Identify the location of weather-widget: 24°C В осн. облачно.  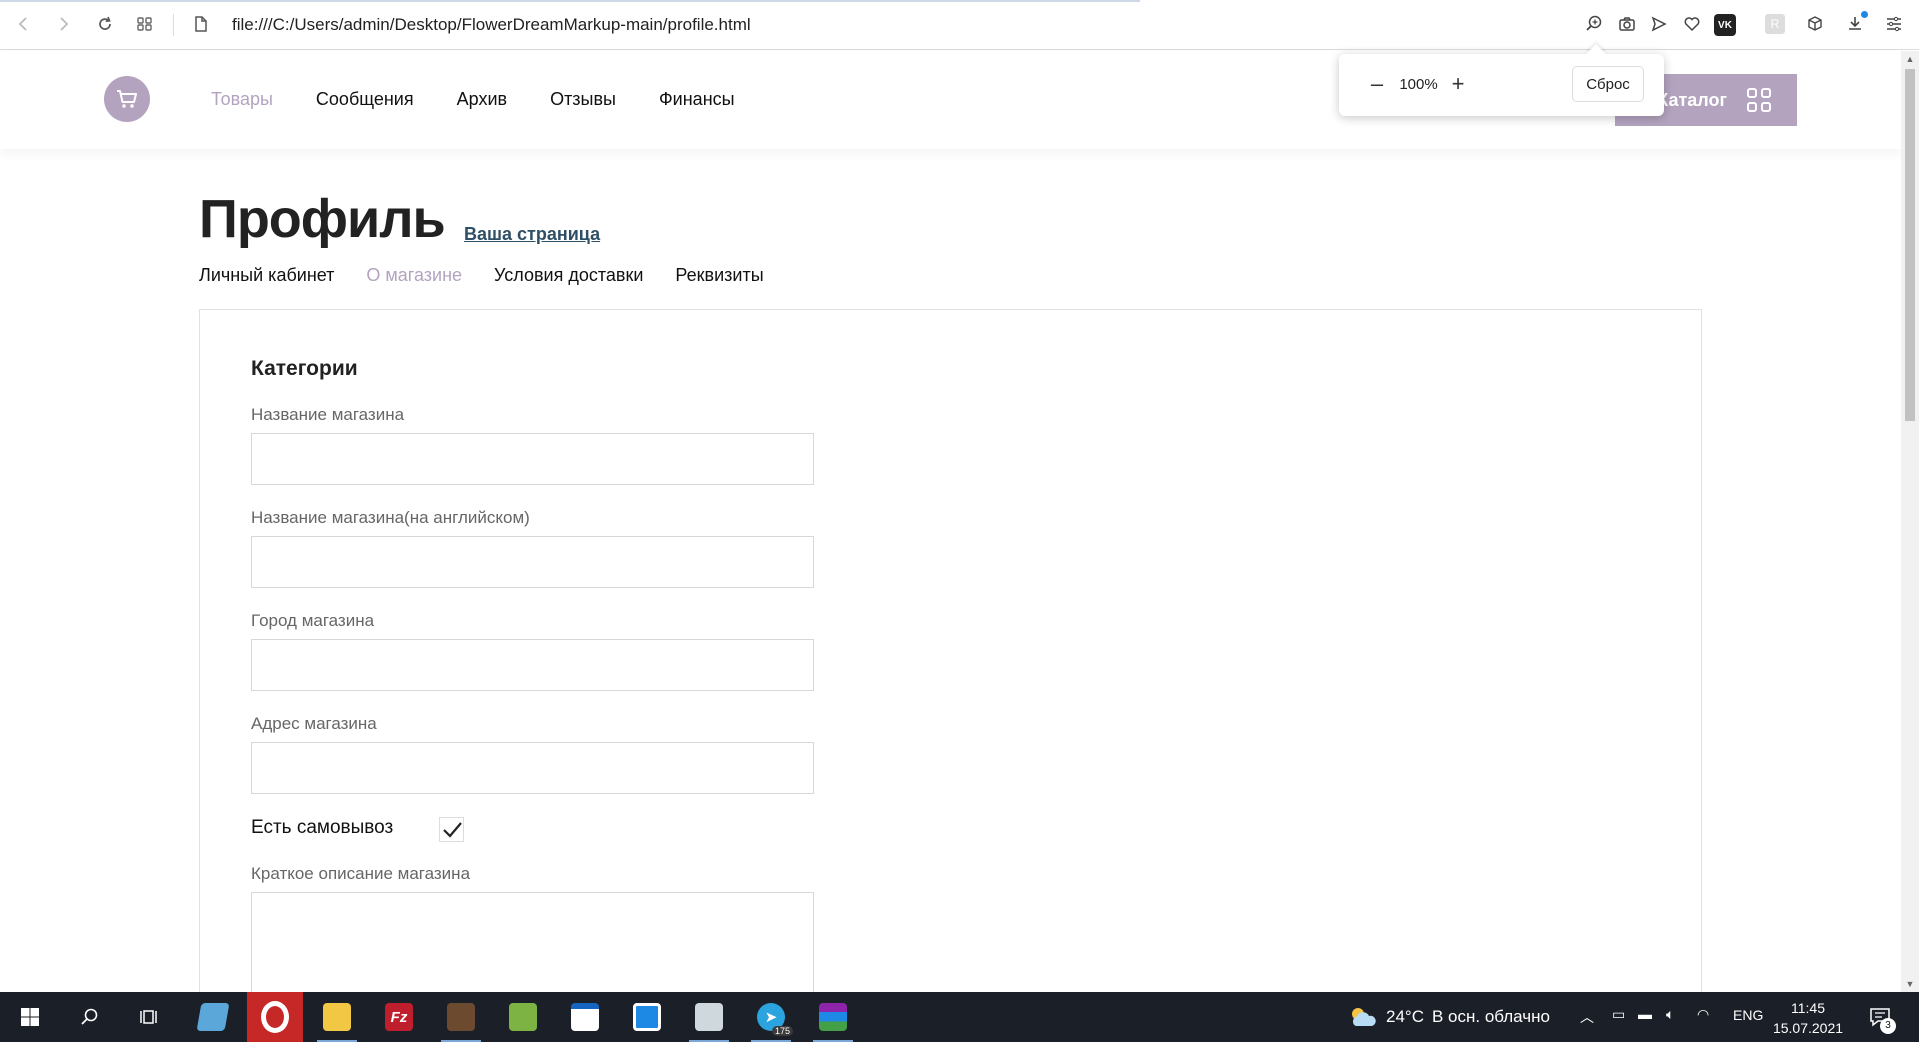
(1449, 1017).